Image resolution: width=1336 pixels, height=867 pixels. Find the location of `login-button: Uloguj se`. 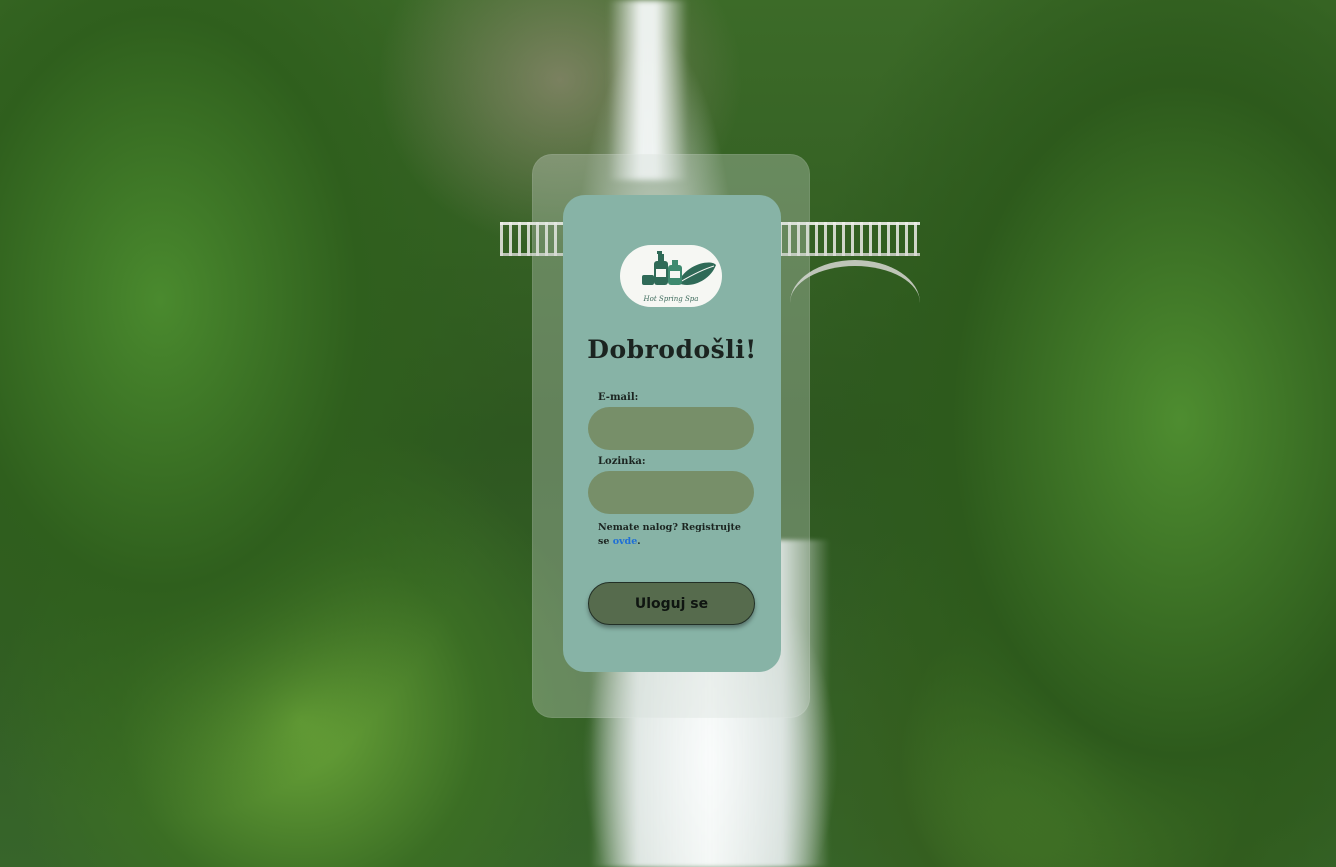

login-button: Uloguj se is located at coordinates (671, 603).